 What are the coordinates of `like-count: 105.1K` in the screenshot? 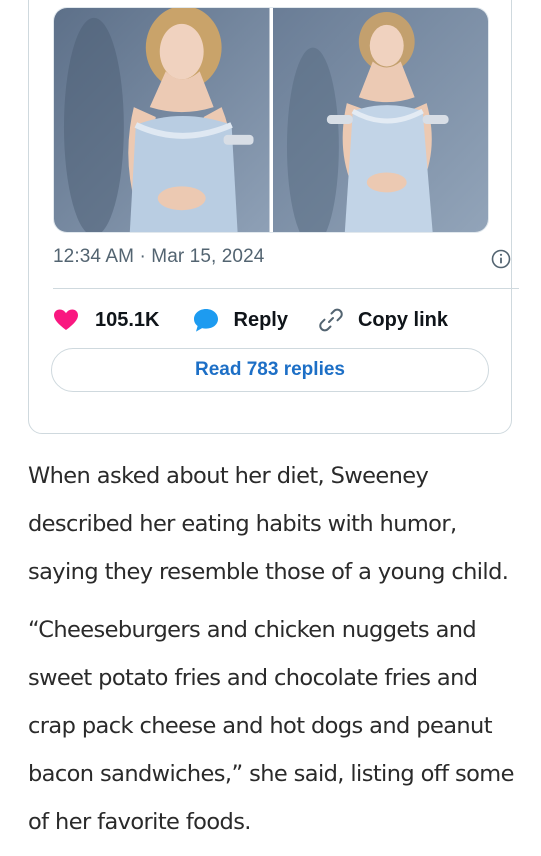 It's located at (127, 319).